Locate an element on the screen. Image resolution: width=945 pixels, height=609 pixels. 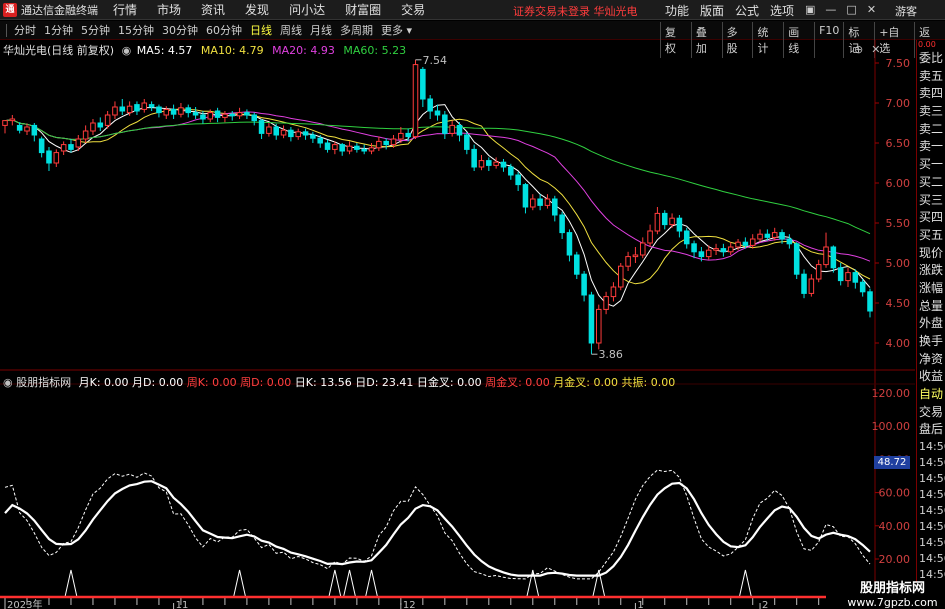
menu-options: 选项 is located at coordinates (782, 10).